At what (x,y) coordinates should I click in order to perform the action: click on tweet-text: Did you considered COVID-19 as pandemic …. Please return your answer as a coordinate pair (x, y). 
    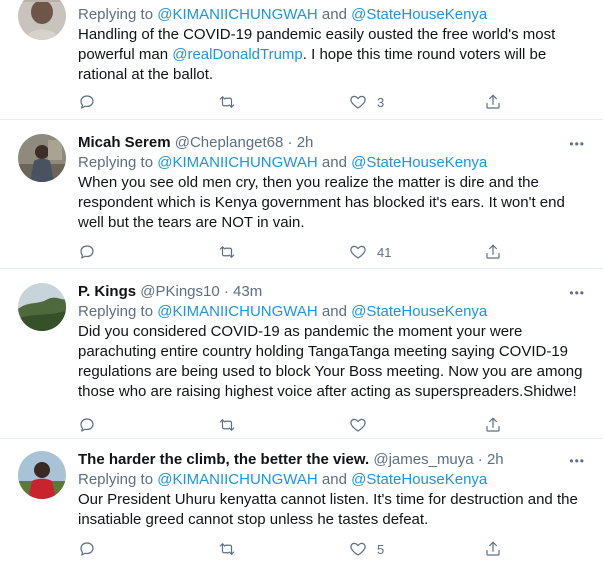
    Looking at the image, I should click on (330, 361).